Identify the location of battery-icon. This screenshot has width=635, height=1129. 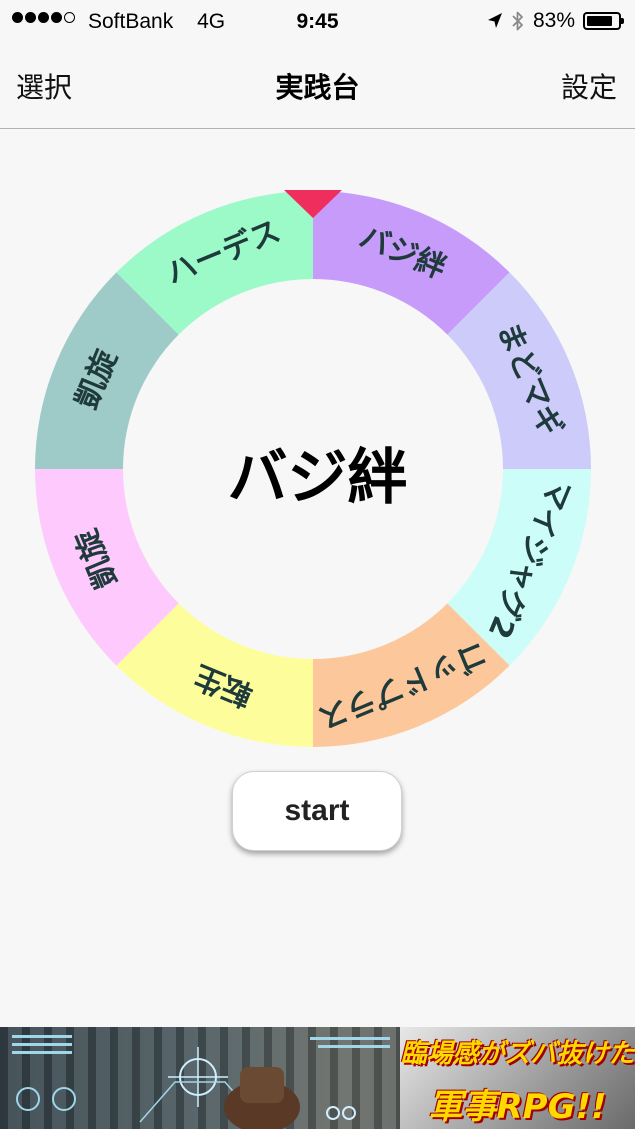
(603, 21).